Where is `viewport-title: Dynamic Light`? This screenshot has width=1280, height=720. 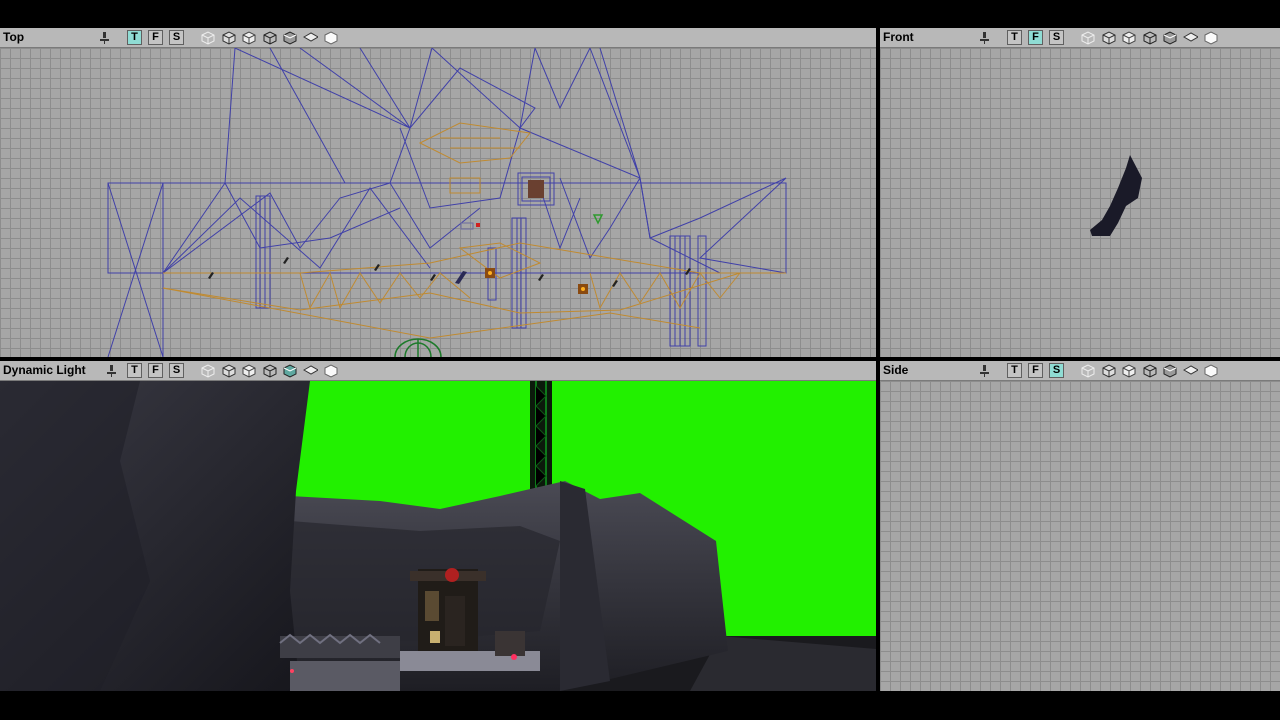
viewport-title: Dynamic Light is located at coordinates (44, 370).